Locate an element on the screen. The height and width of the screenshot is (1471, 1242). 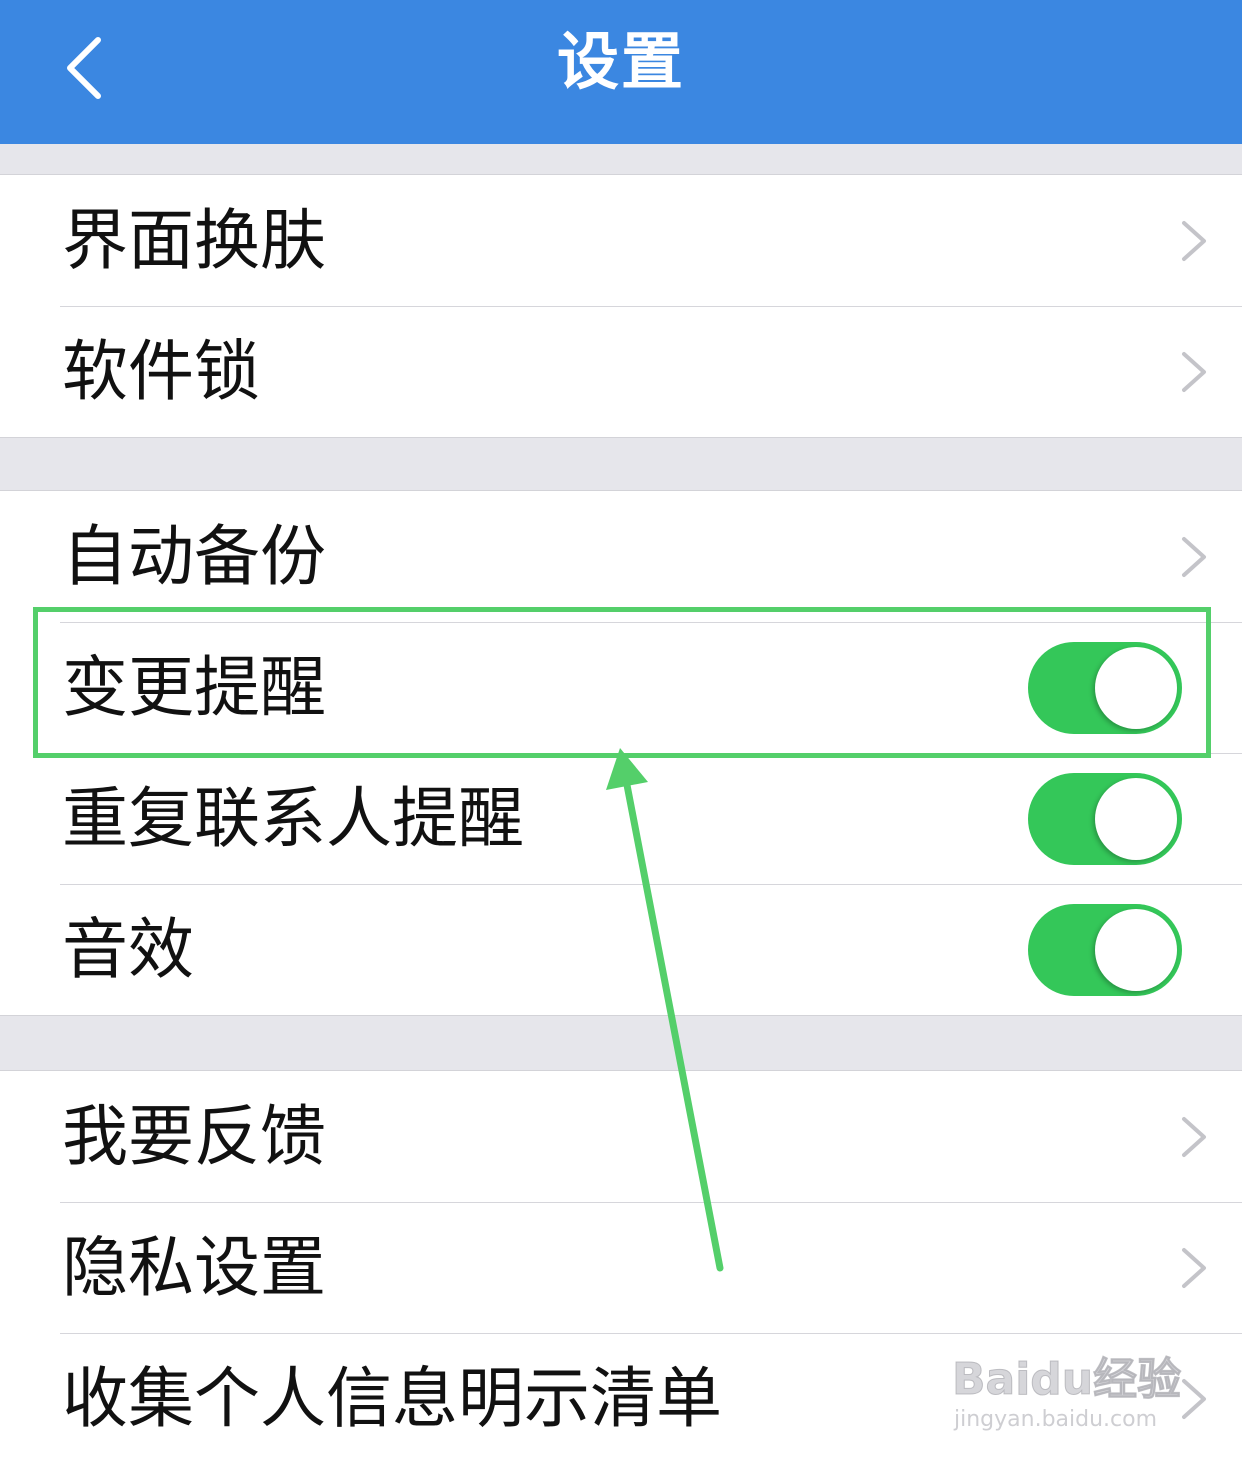
settings-row-change-reminder: 变更提醒 is located at coordinates (621, 687).